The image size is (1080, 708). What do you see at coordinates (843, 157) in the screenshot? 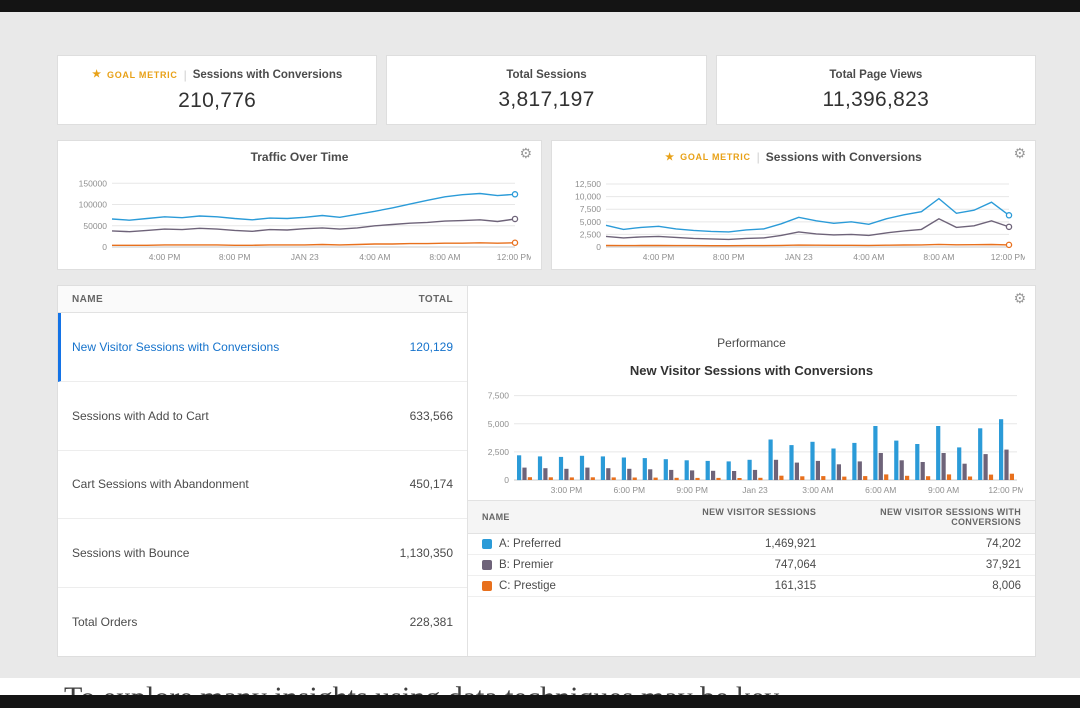
I see `chart-title: Sessions with Conversions` at bounding box center [843, 157].